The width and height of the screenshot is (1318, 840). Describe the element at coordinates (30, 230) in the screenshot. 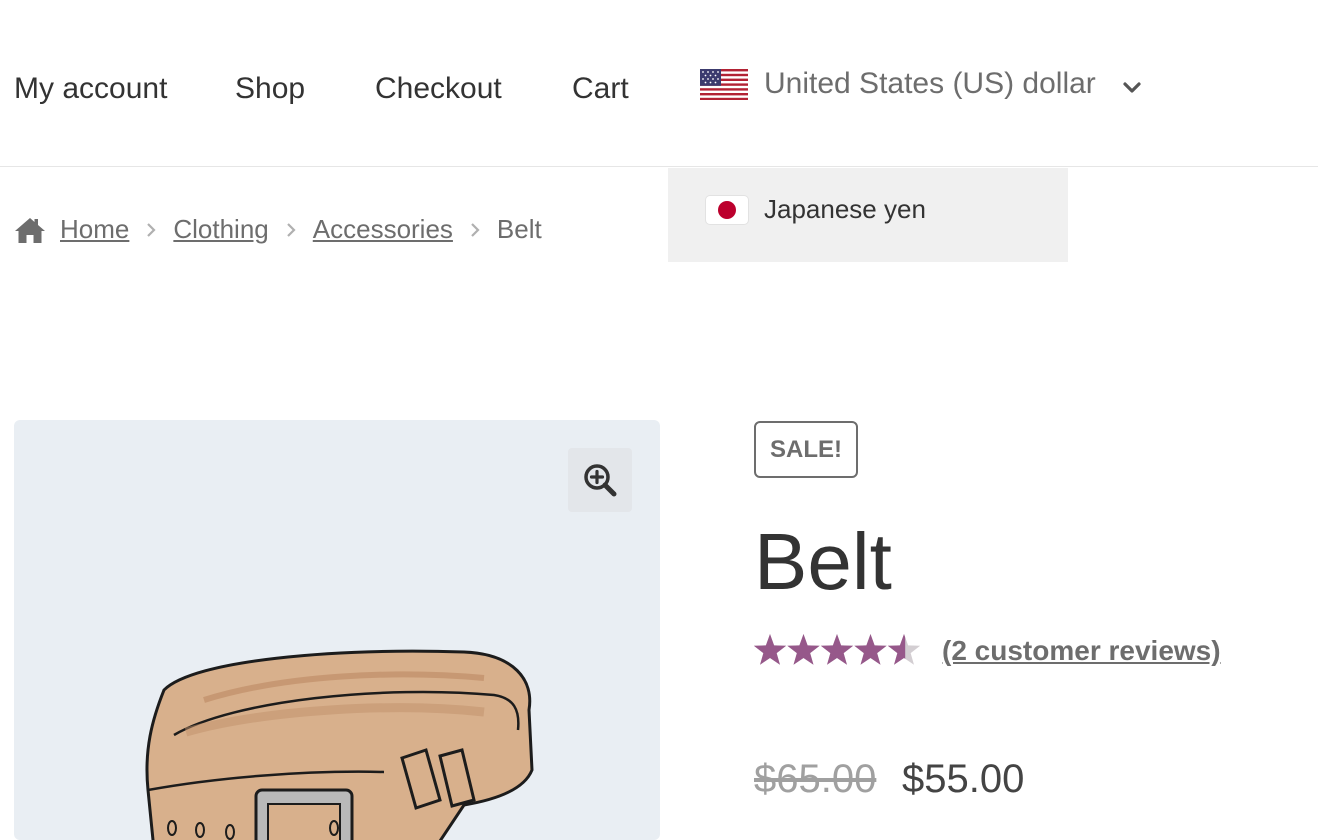

I see `home-icon` at that location.